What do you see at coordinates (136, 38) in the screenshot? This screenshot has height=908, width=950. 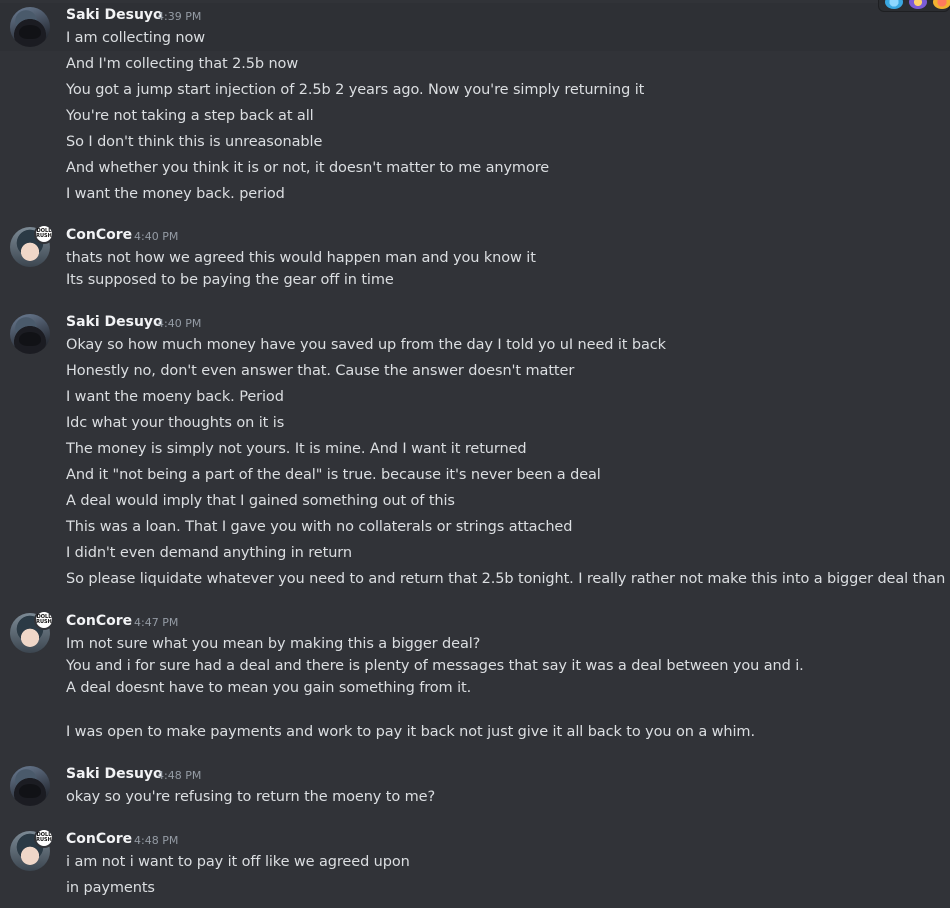 I see `message-text: I am collecting now` at bounding box center [136, 38].